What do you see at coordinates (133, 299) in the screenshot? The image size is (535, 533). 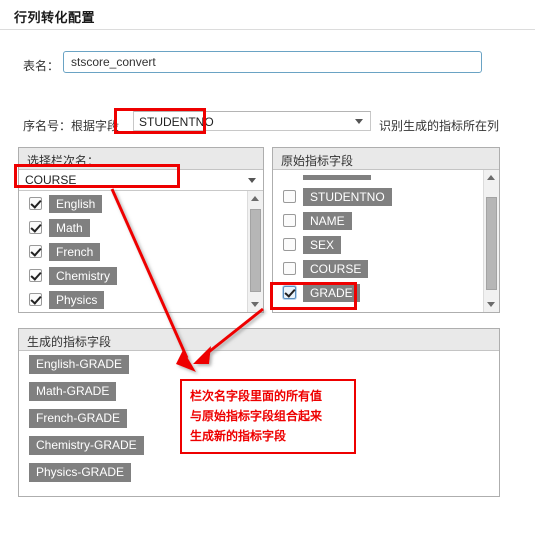 I see `list-item: Physics` at bounding box center [133, 299].